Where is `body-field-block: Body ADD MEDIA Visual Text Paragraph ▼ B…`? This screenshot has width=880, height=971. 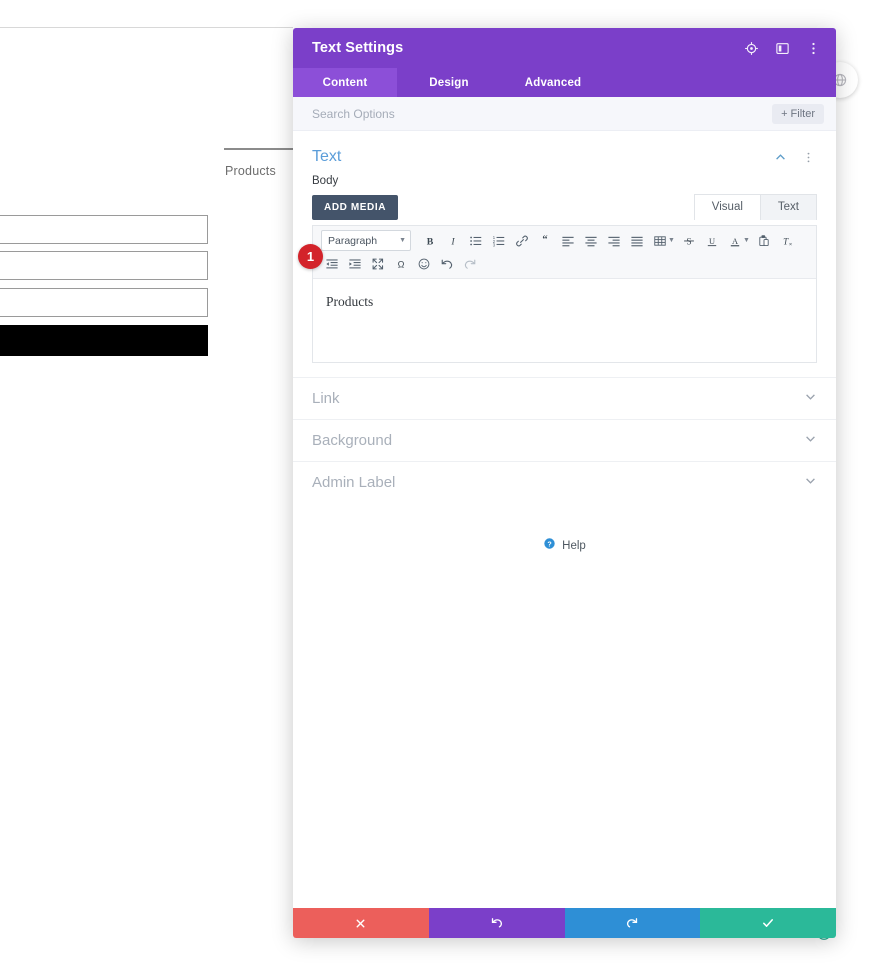
body-field-block: Body ADD MEDIA Visual Text Paragraph ▼ B… is located at coordinates (564, 269).